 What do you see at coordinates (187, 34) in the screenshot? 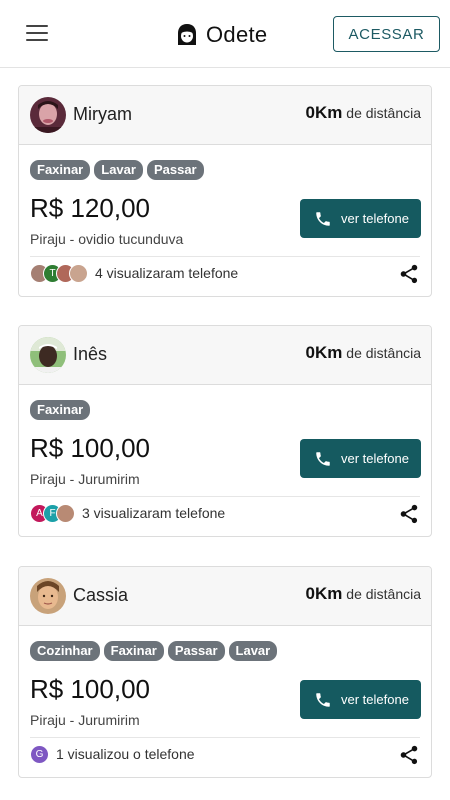
I see `maid-face-icon` at bounding box center [187, 34].